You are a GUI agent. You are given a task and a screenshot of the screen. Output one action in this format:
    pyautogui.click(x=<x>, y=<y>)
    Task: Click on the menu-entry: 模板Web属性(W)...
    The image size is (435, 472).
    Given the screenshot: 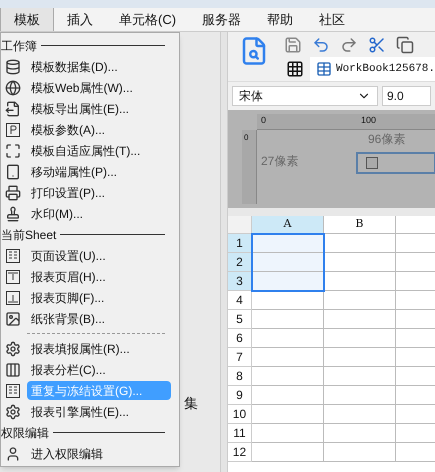 What is the action you would take?
    pyautogui.click(x=99, y=87)
    